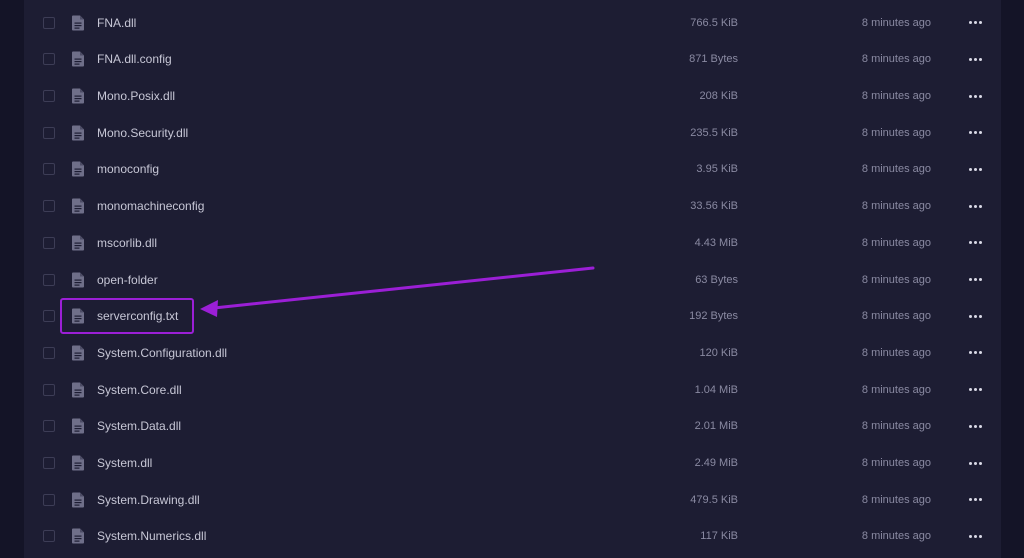  I want to click on file-size: 2.01 MiB, so click(716, 426).